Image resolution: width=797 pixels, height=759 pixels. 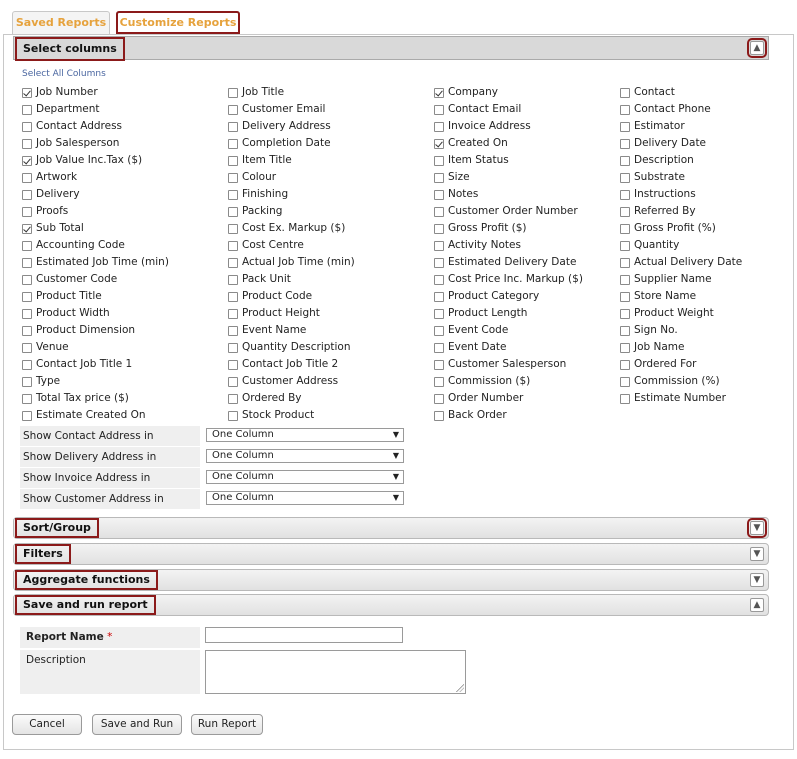 What do you see at coordinates (291, 262) in the screenshot?
I see `column-checkbox-item: Actual Job Time (min)` at bounding box center [291, 262].